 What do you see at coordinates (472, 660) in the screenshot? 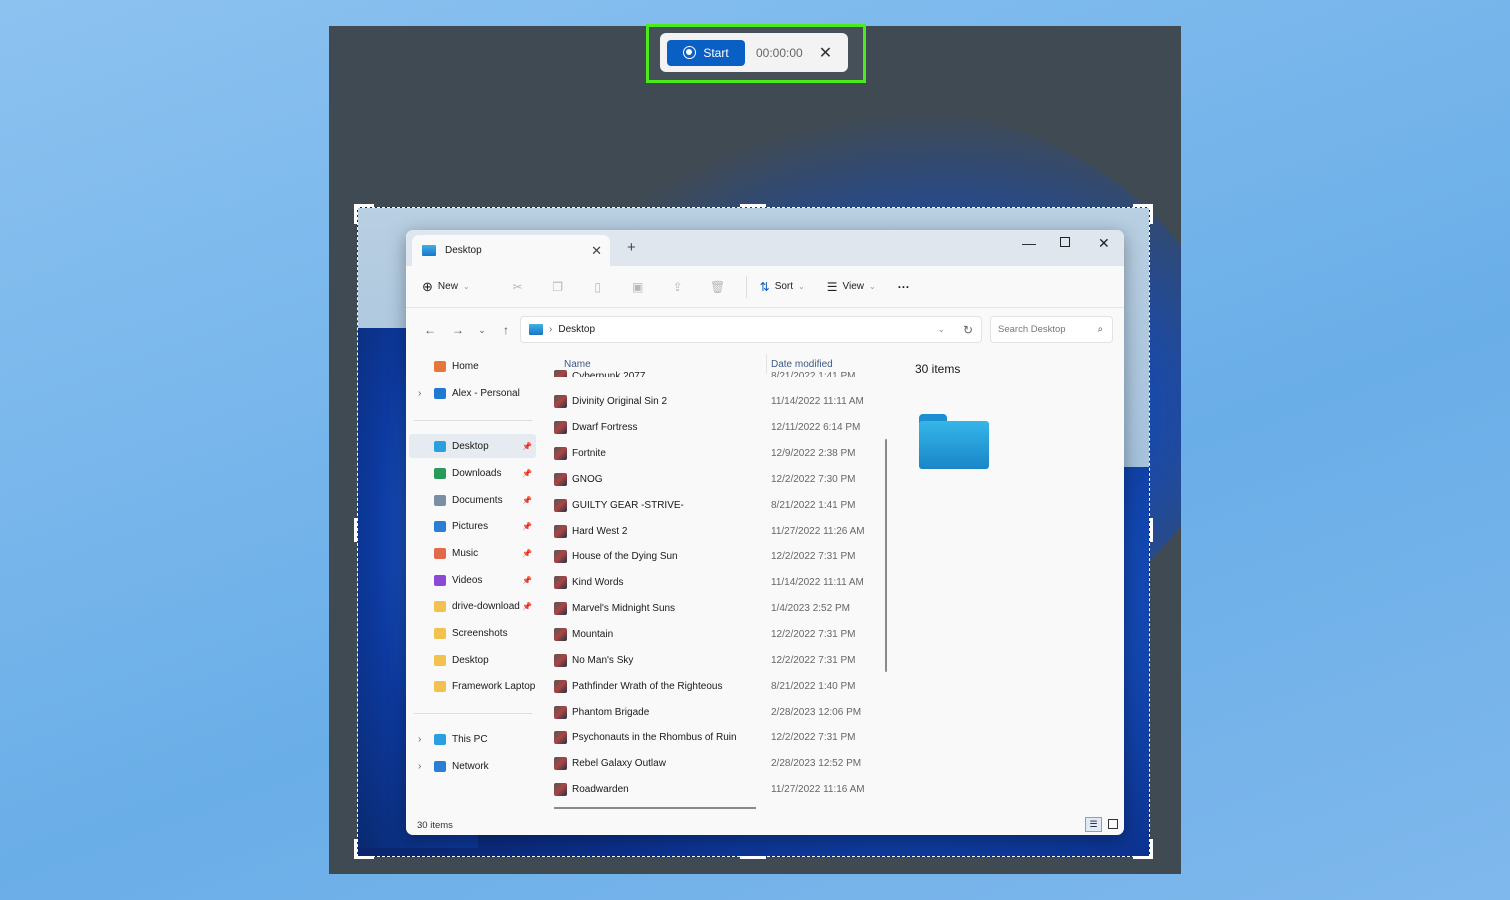
I see `sidebar-item-desktop: Desktop` at bounding box center [472, 660].